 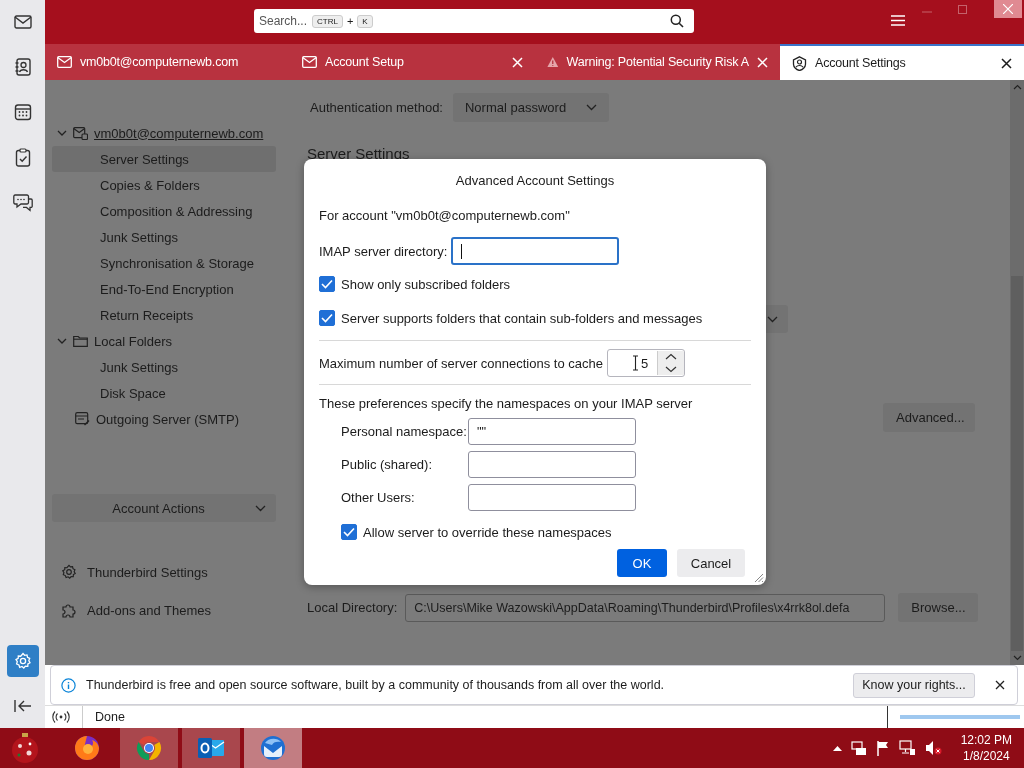 What do you see at coordinates (657, 62) in the screenshot?
I see `tab: Warning: Potential Security Risk A` at bounding box center [657, 62].